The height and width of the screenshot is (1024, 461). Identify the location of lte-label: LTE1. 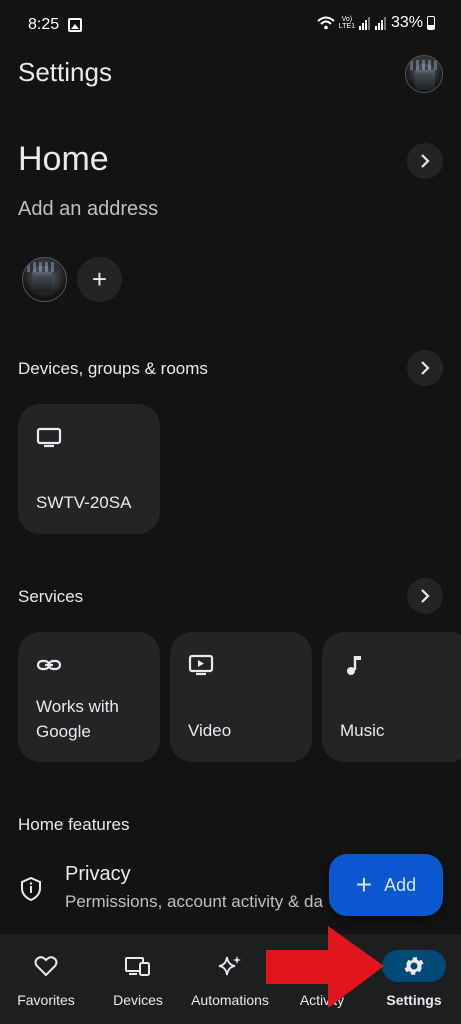
(346, 26).